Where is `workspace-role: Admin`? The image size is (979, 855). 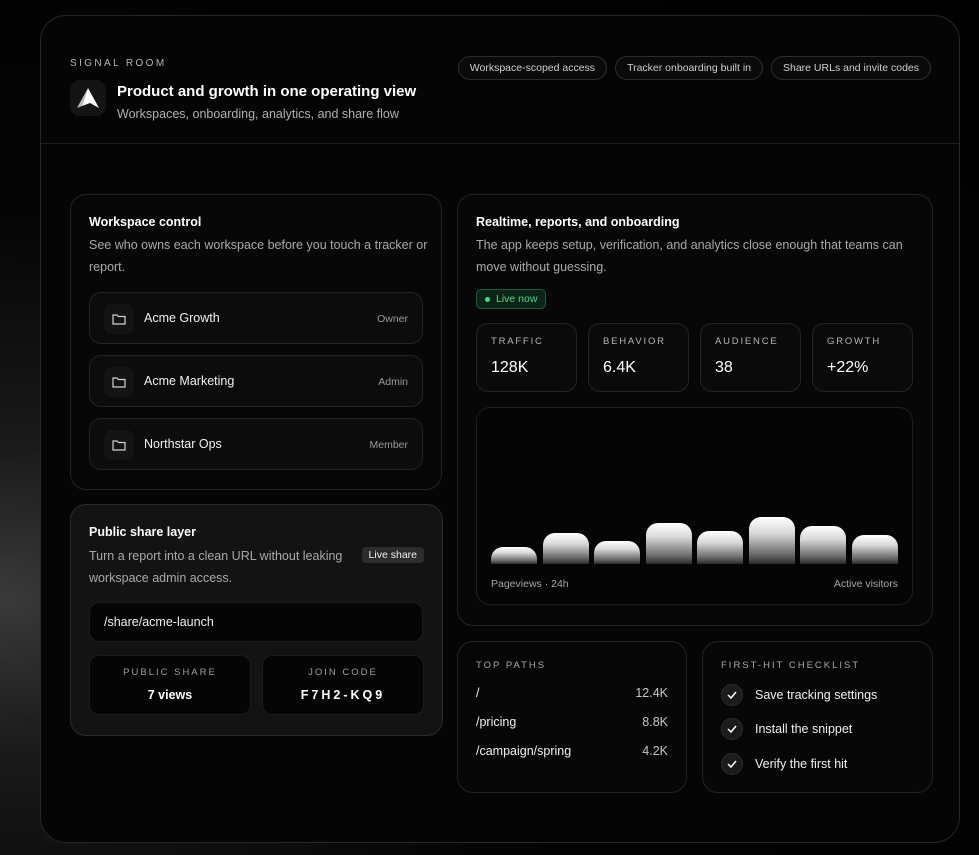 workspace-role: Admin is located at coordinates (393, 382).